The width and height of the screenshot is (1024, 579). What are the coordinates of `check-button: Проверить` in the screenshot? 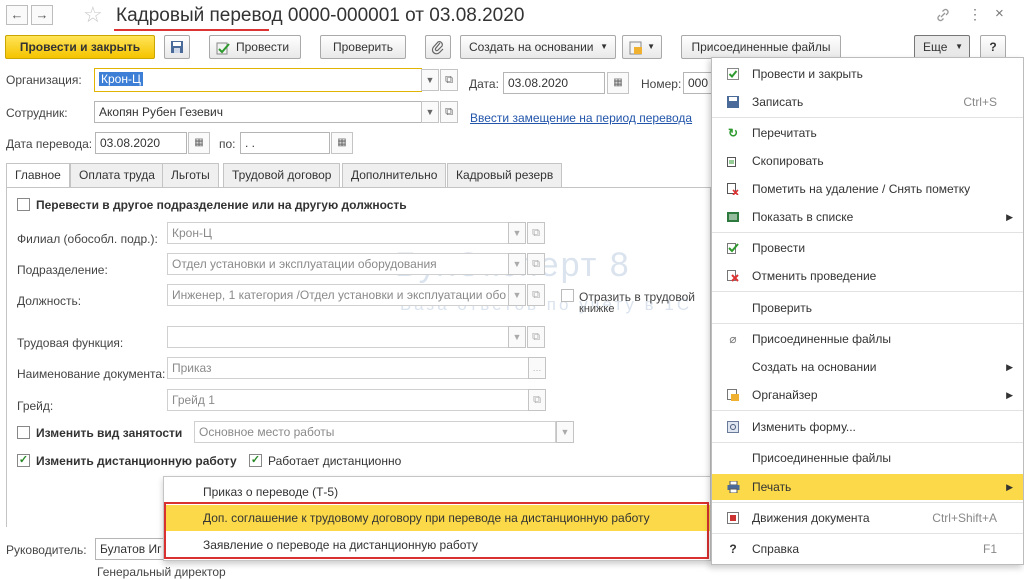 It's located at (363, 47).